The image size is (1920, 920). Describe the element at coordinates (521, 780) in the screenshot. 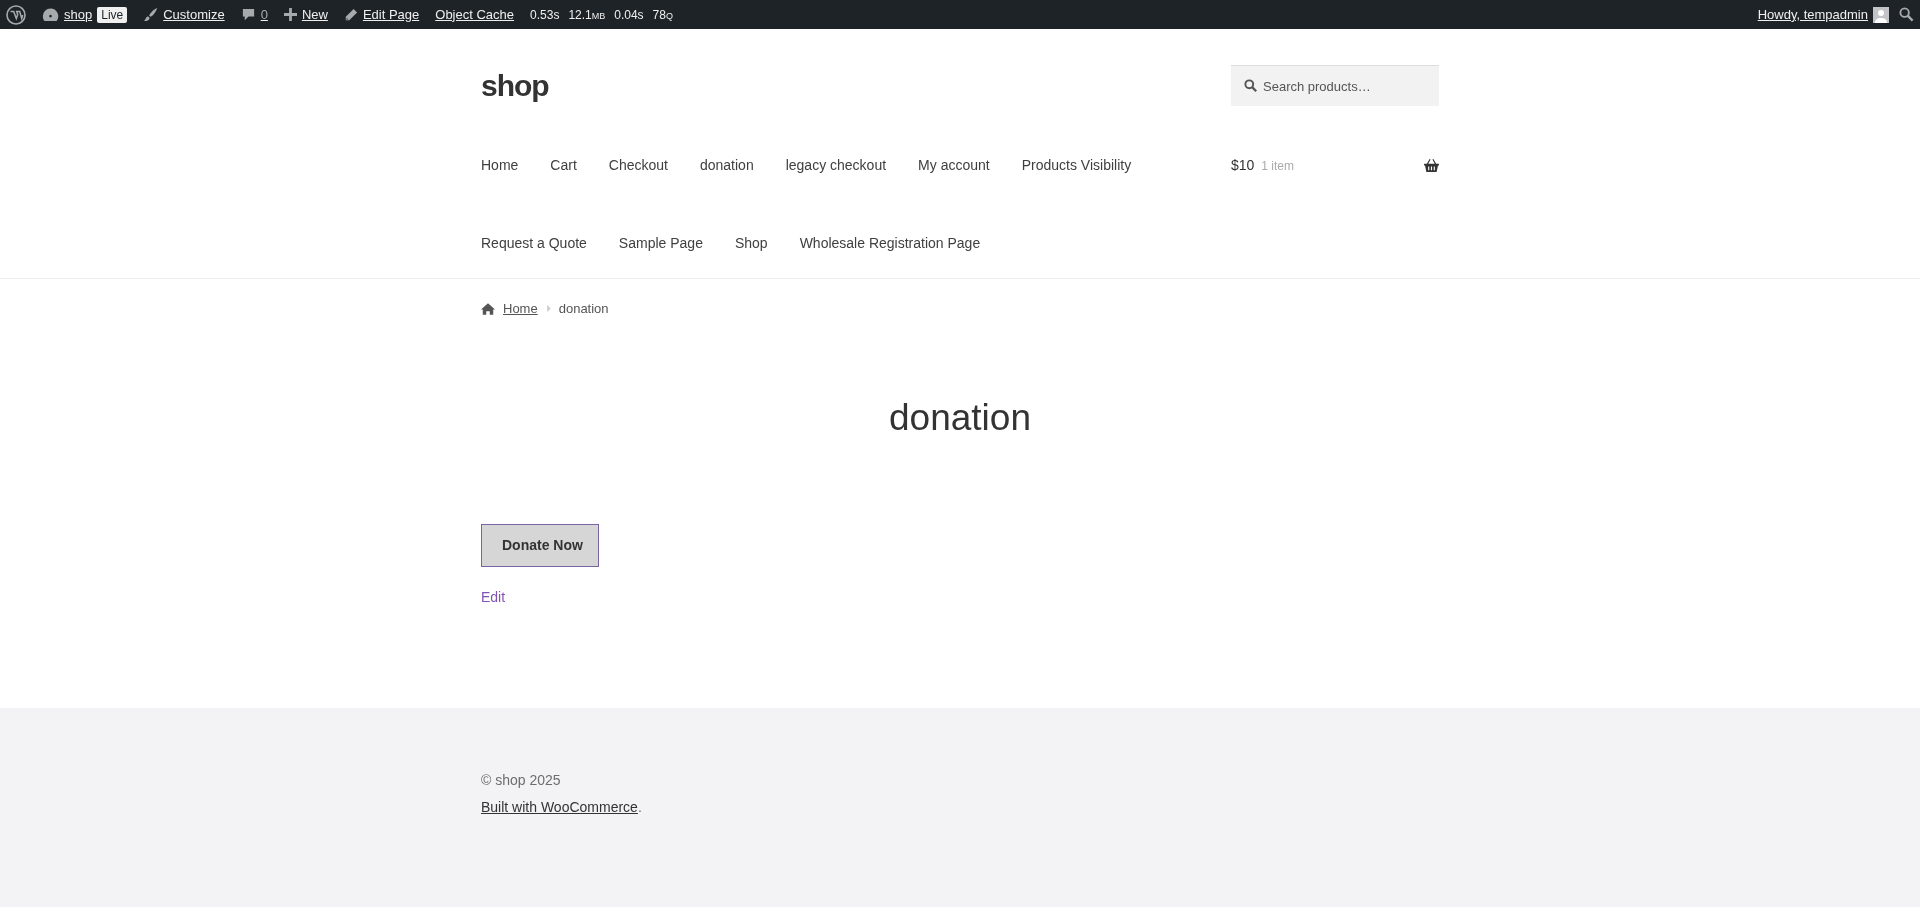

I see `copyright-text: © shop 2025` at that location.